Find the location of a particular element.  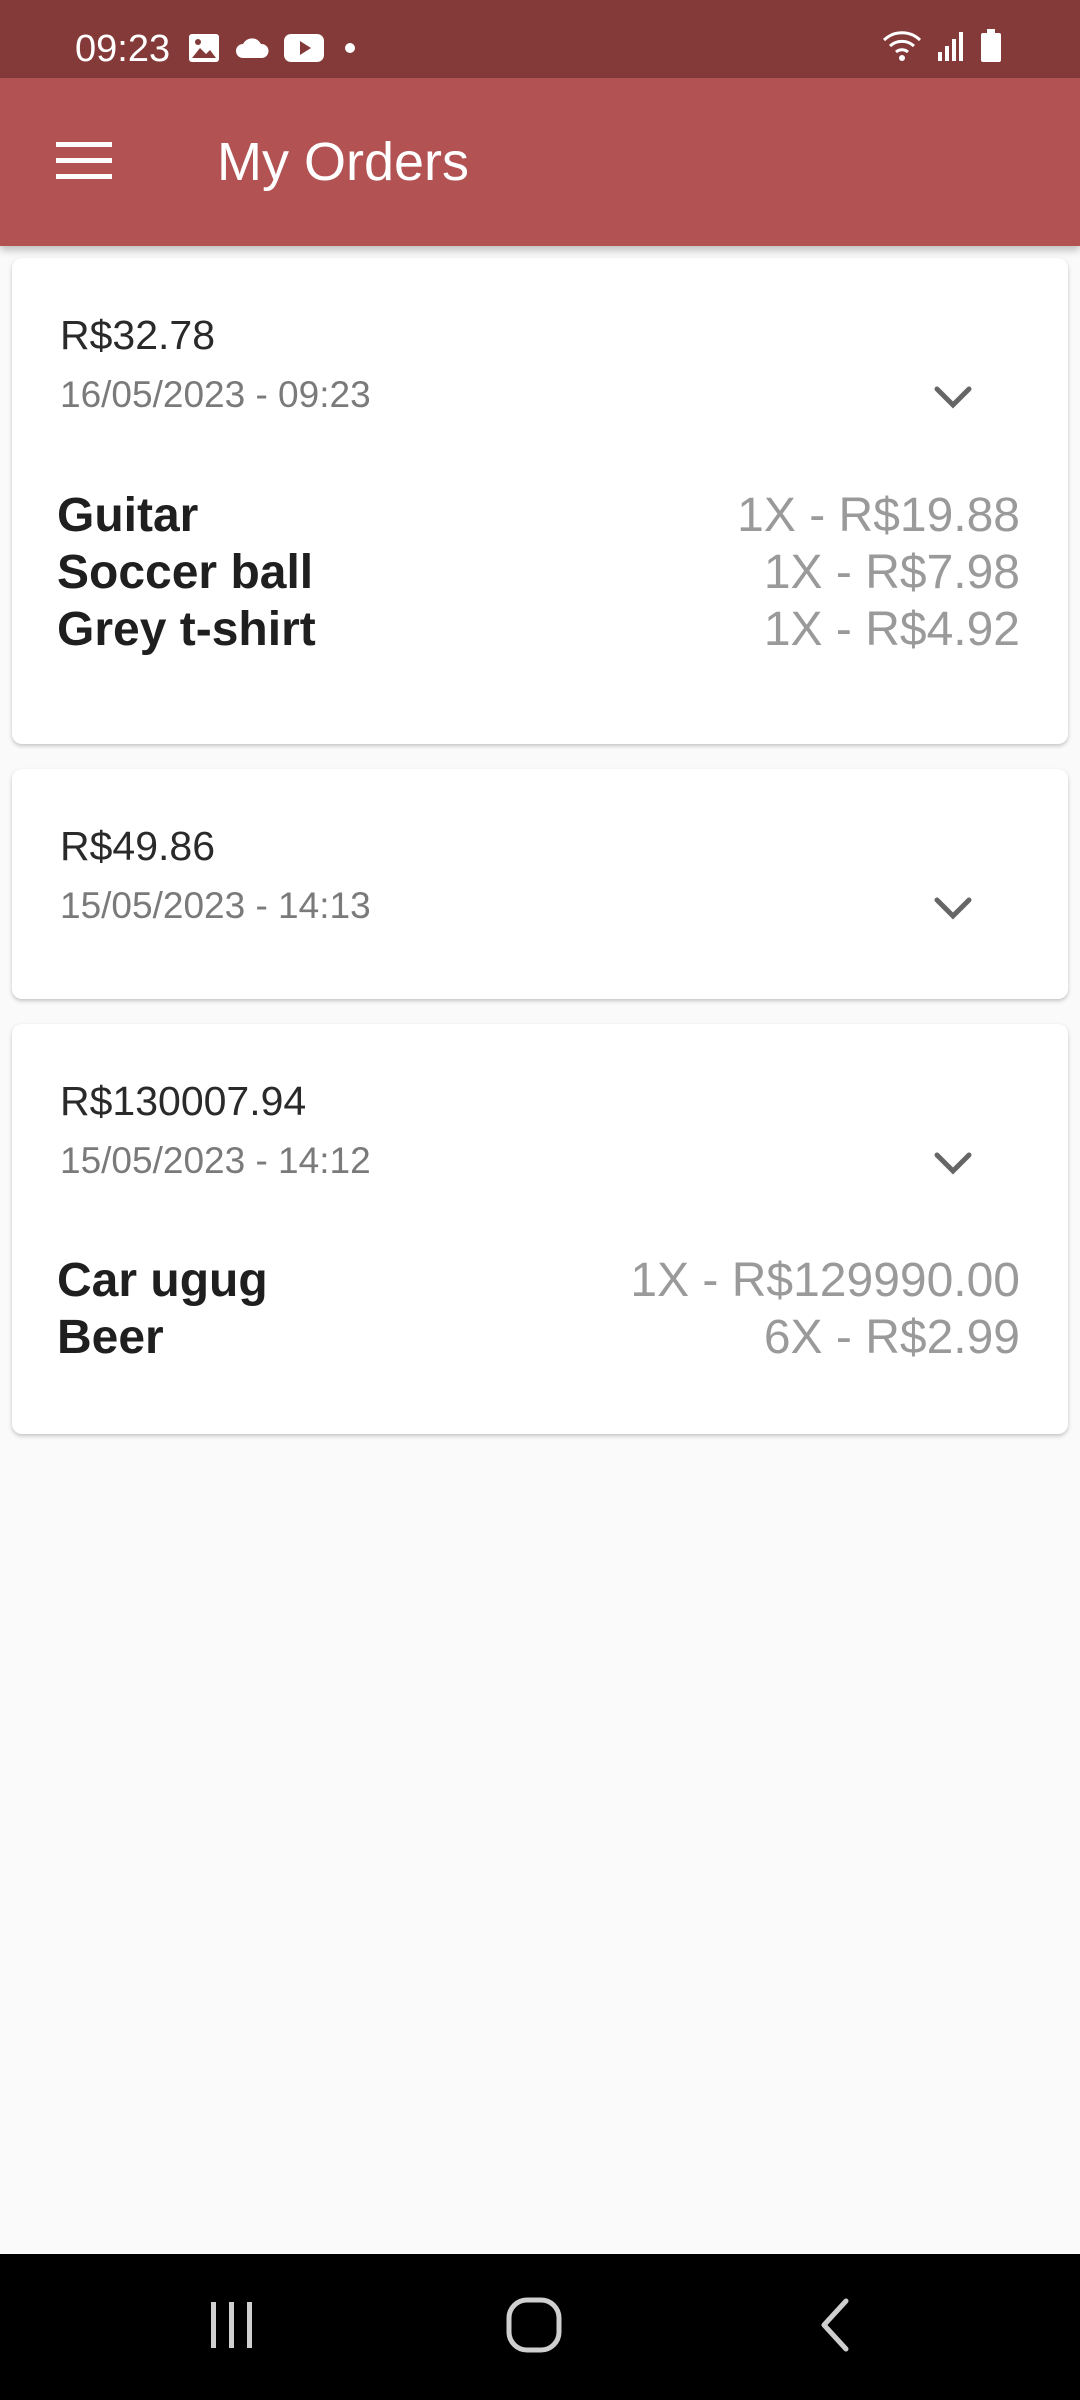

order-card: R$49.86 15/05/2023 - 14:13 is located at coordinates (540, 884).